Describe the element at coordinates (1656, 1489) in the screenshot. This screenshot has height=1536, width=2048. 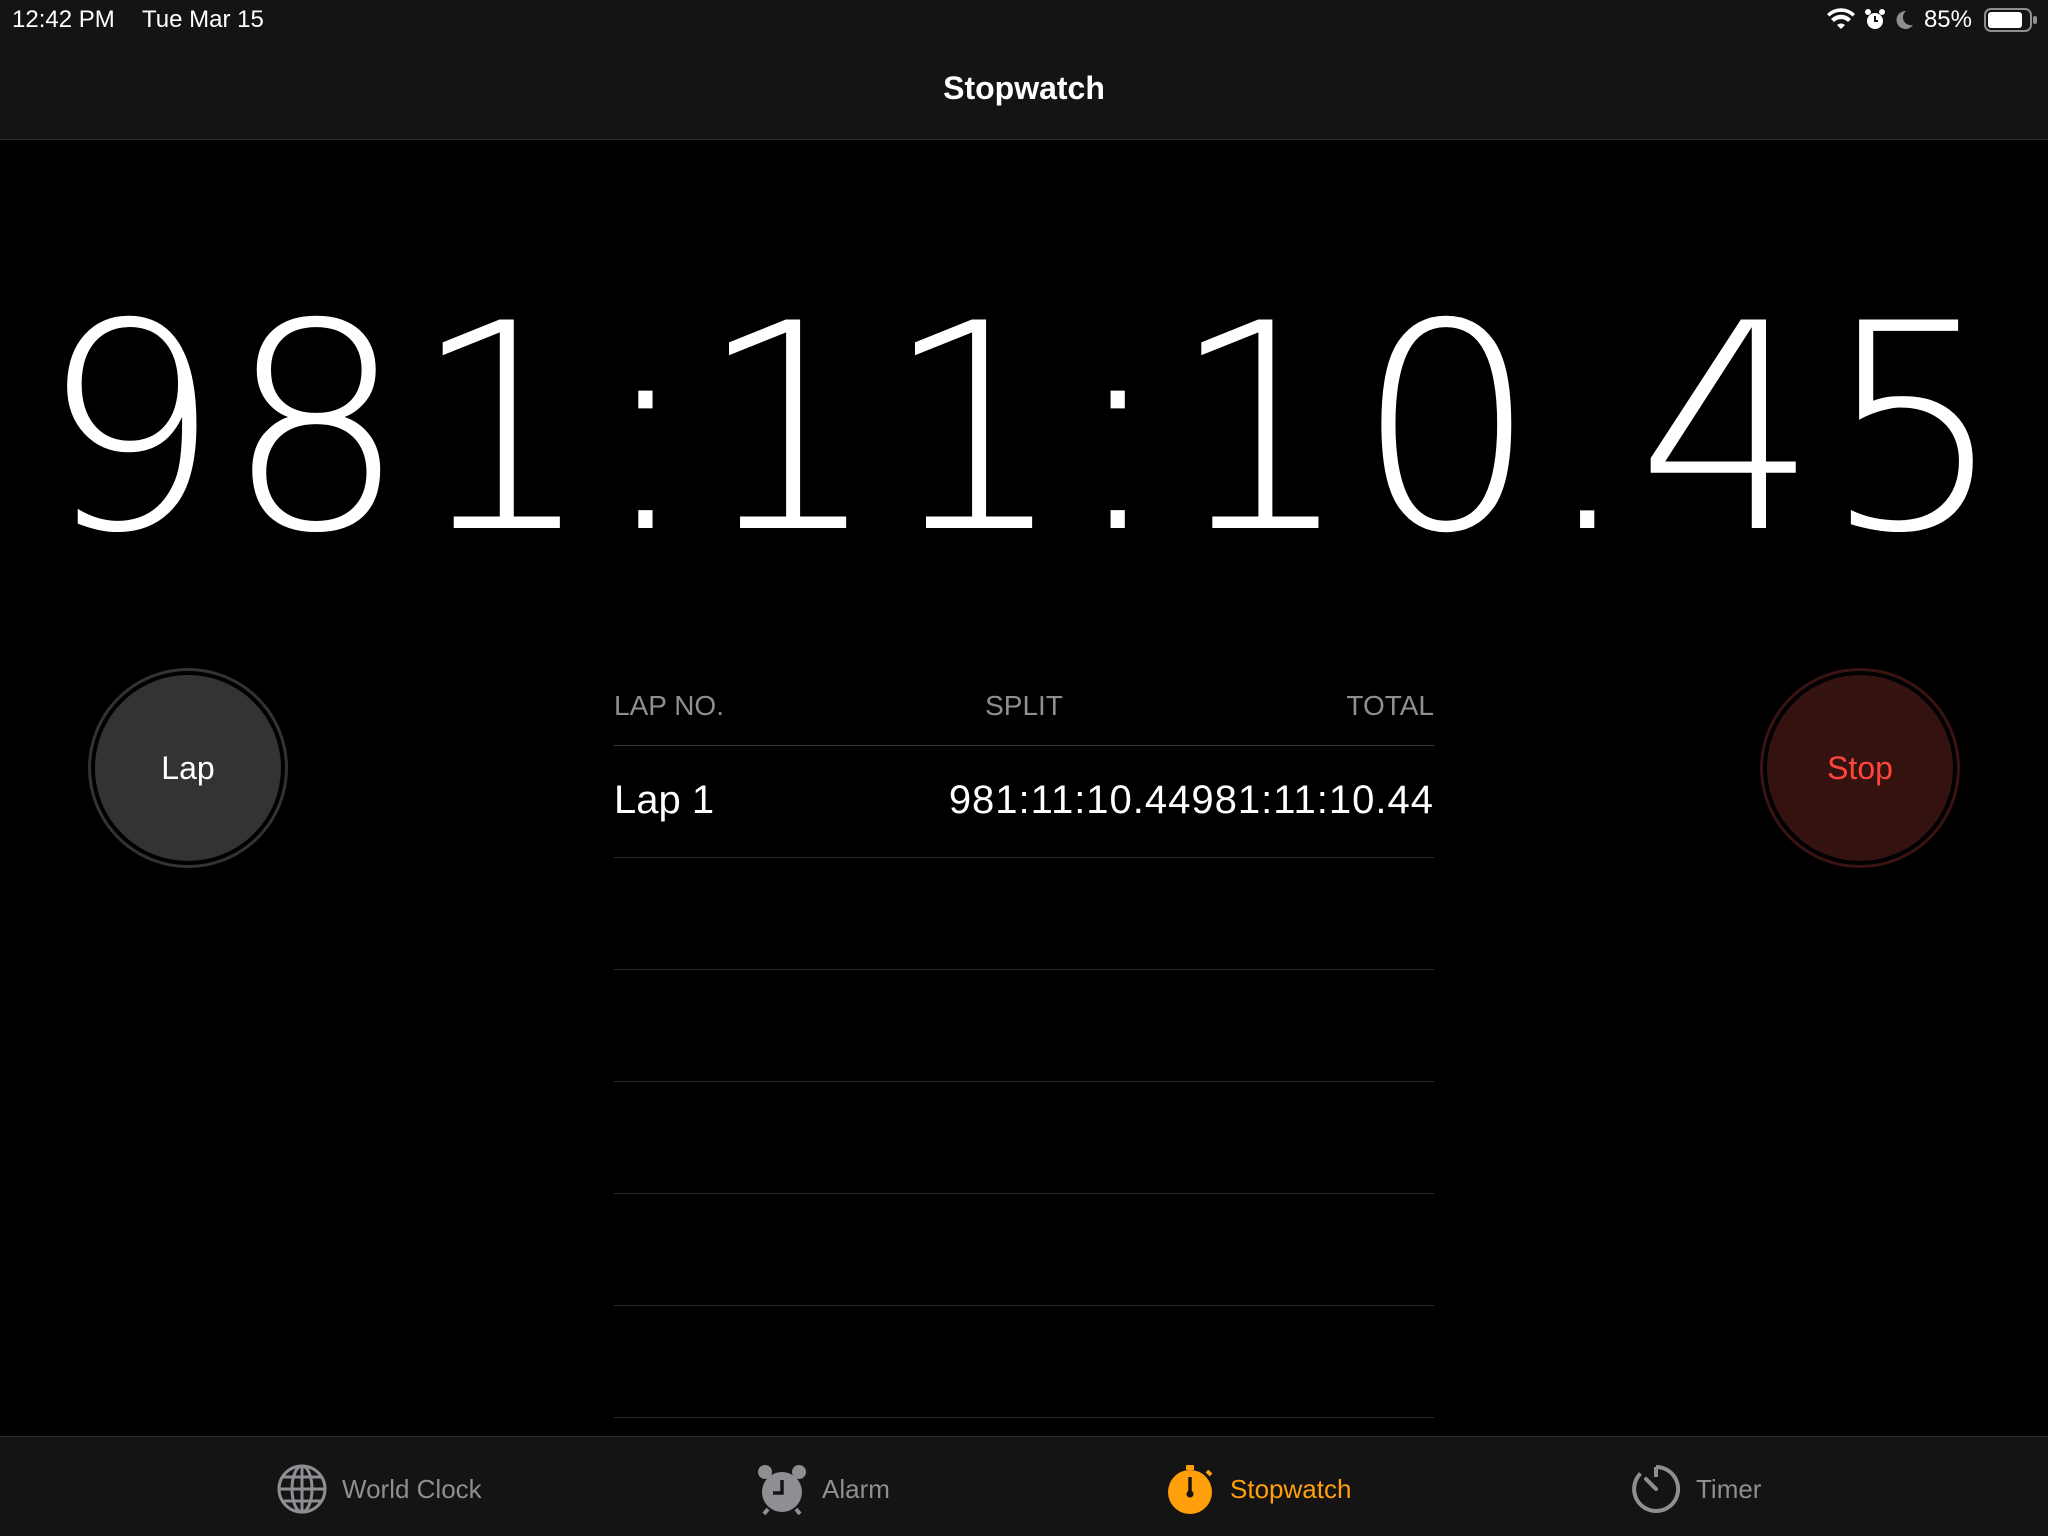
I see `timer-icon` at that location.